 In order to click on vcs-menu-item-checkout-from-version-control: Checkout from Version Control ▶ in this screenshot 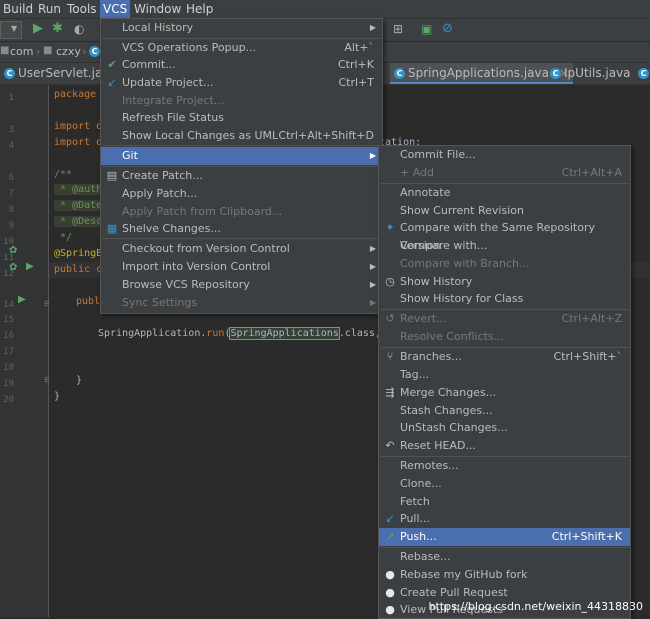, I will do `click(241, 249)`.